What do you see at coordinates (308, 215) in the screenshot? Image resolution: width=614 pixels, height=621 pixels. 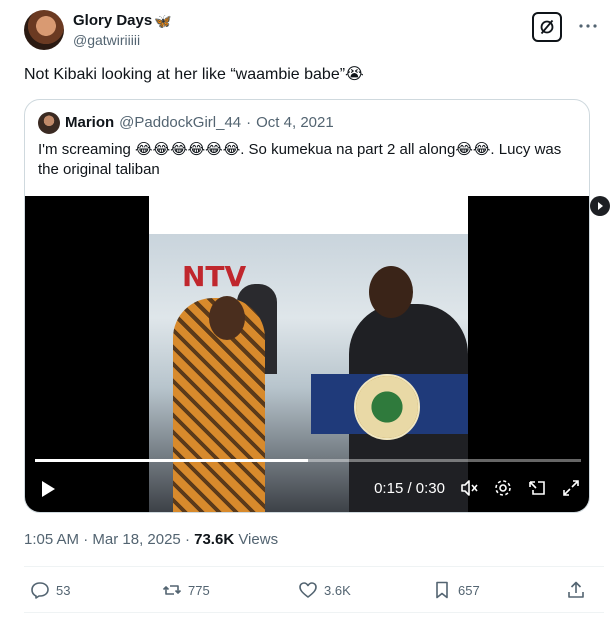 I see `video-letterbox` at bounding box center [308, 215].